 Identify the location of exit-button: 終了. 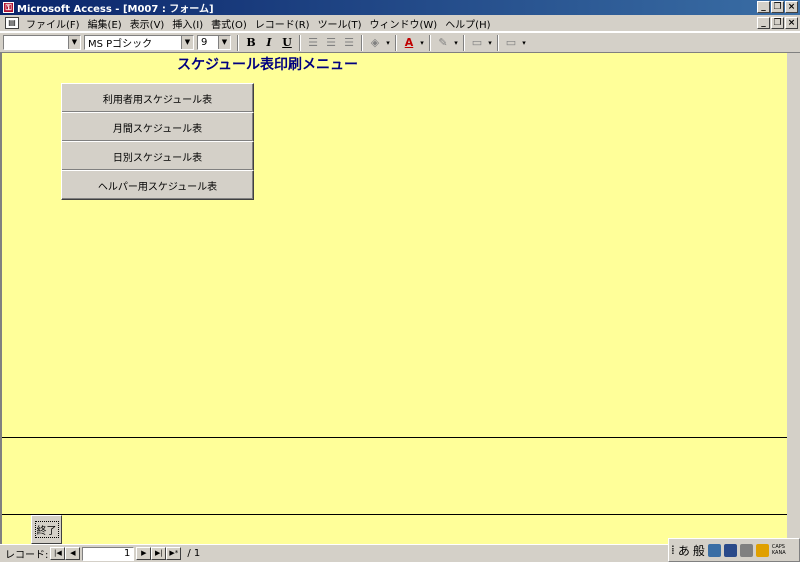
(46, 529).